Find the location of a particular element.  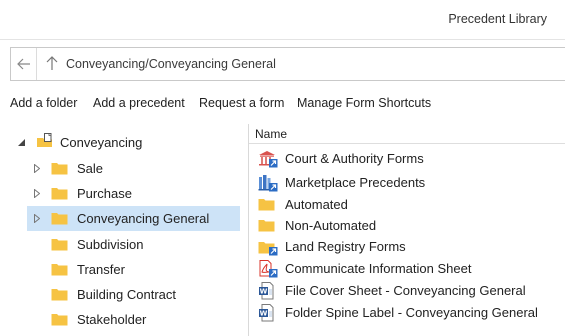

tree-label: Transfer is located at coordinates (101, 269).